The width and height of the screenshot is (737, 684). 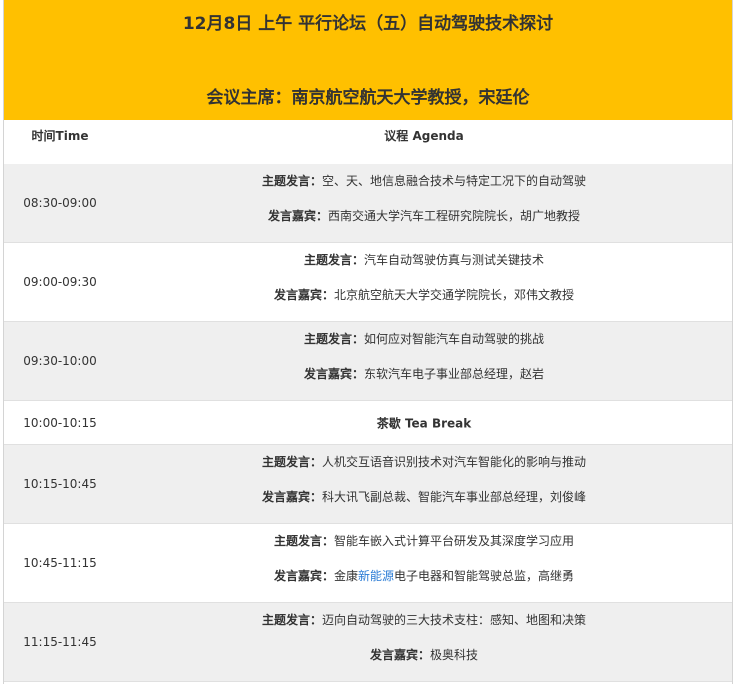 I want to click on speaker-text: 极奥科技, so click(x=454, y=655).